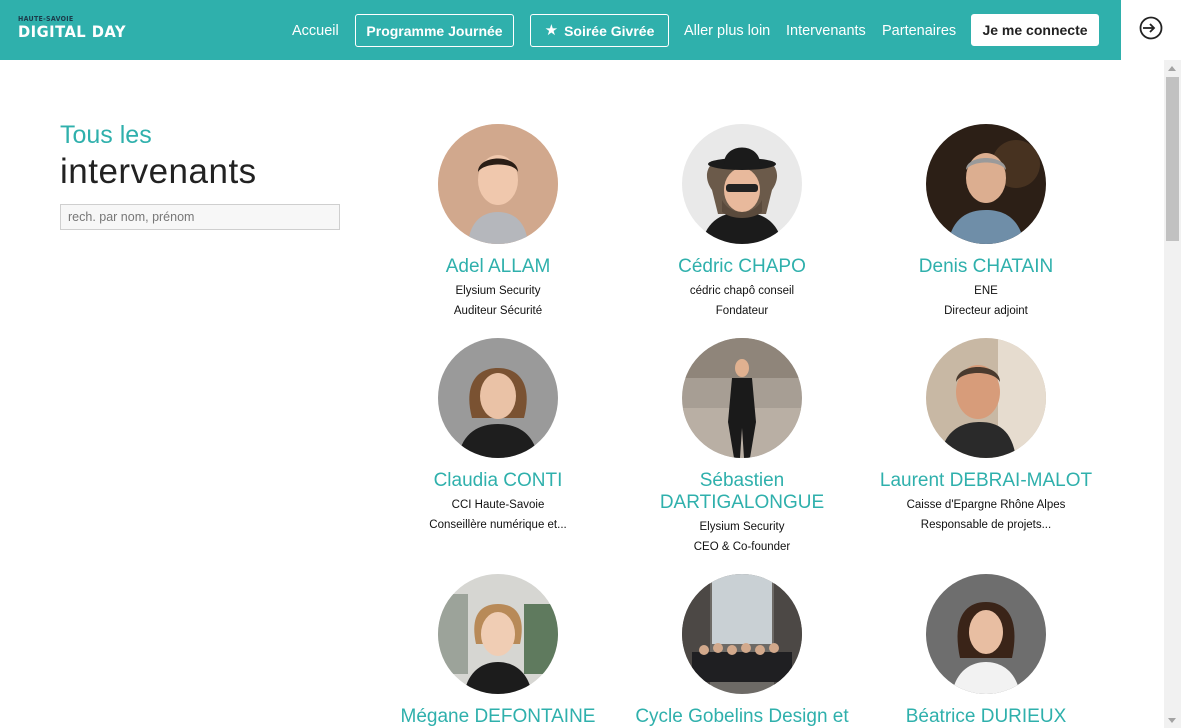  What do you see at coordinates (1172, 159) in the screenshot?
I see `scrollbar-thumb` at bounding box center [1172, 159].